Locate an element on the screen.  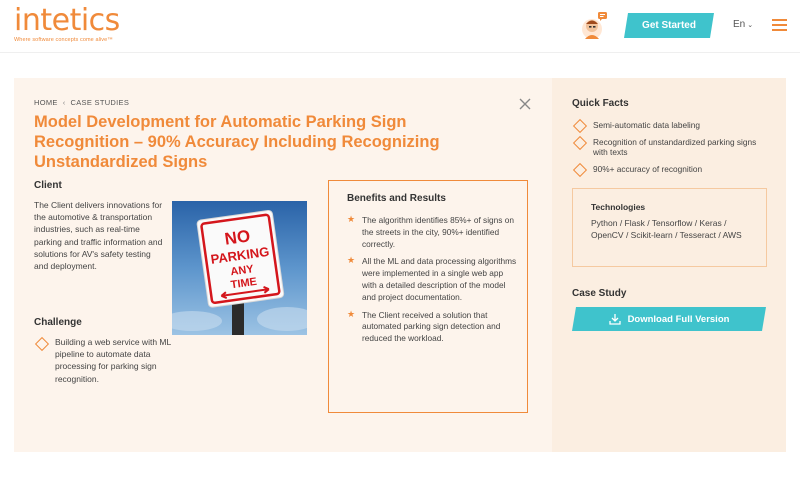
language-label: En is located at coordinates (739, 24).